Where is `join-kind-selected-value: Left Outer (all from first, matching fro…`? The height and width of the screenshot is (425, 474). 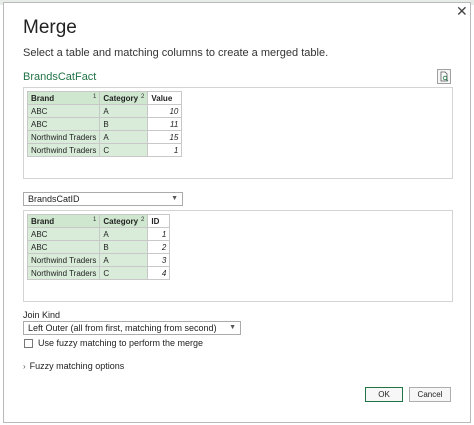
join-kind-selected-value: Left Outer (all from first, matching fro… is located at coordinates (122, 328).